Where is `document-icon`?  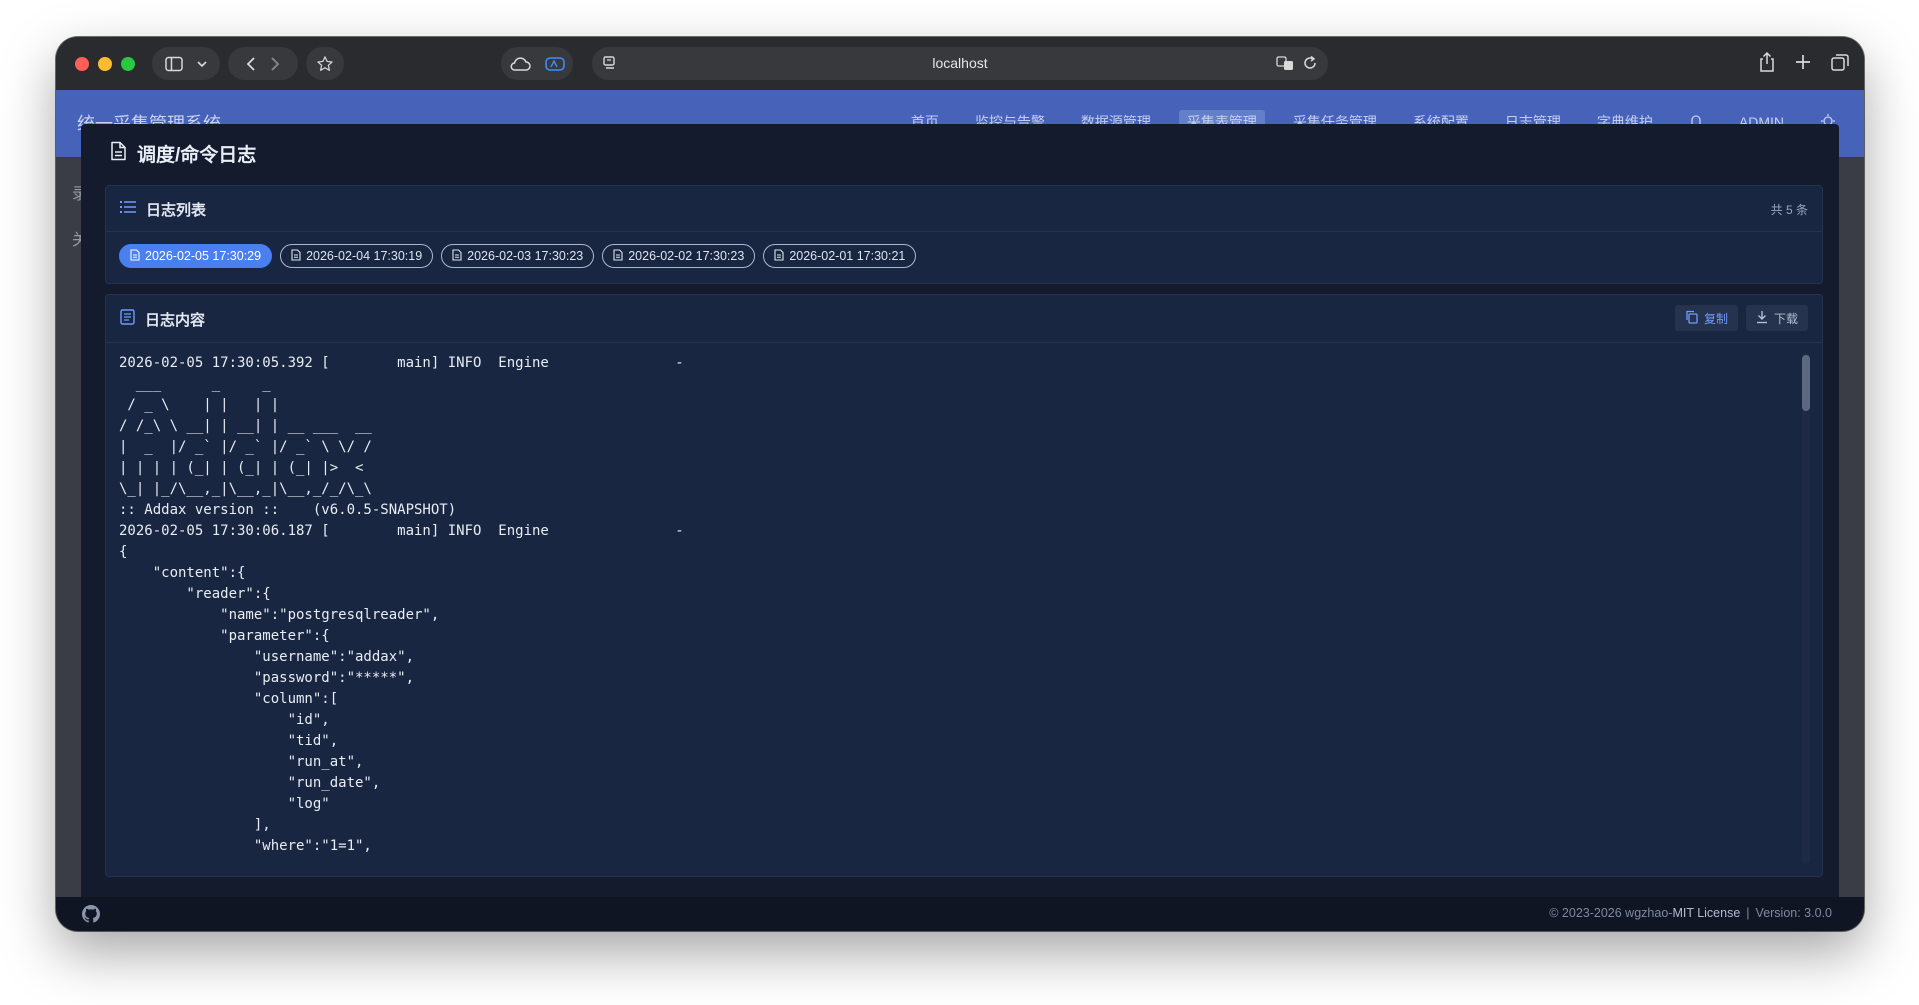 document-icon is located at coordinates (118, 153).